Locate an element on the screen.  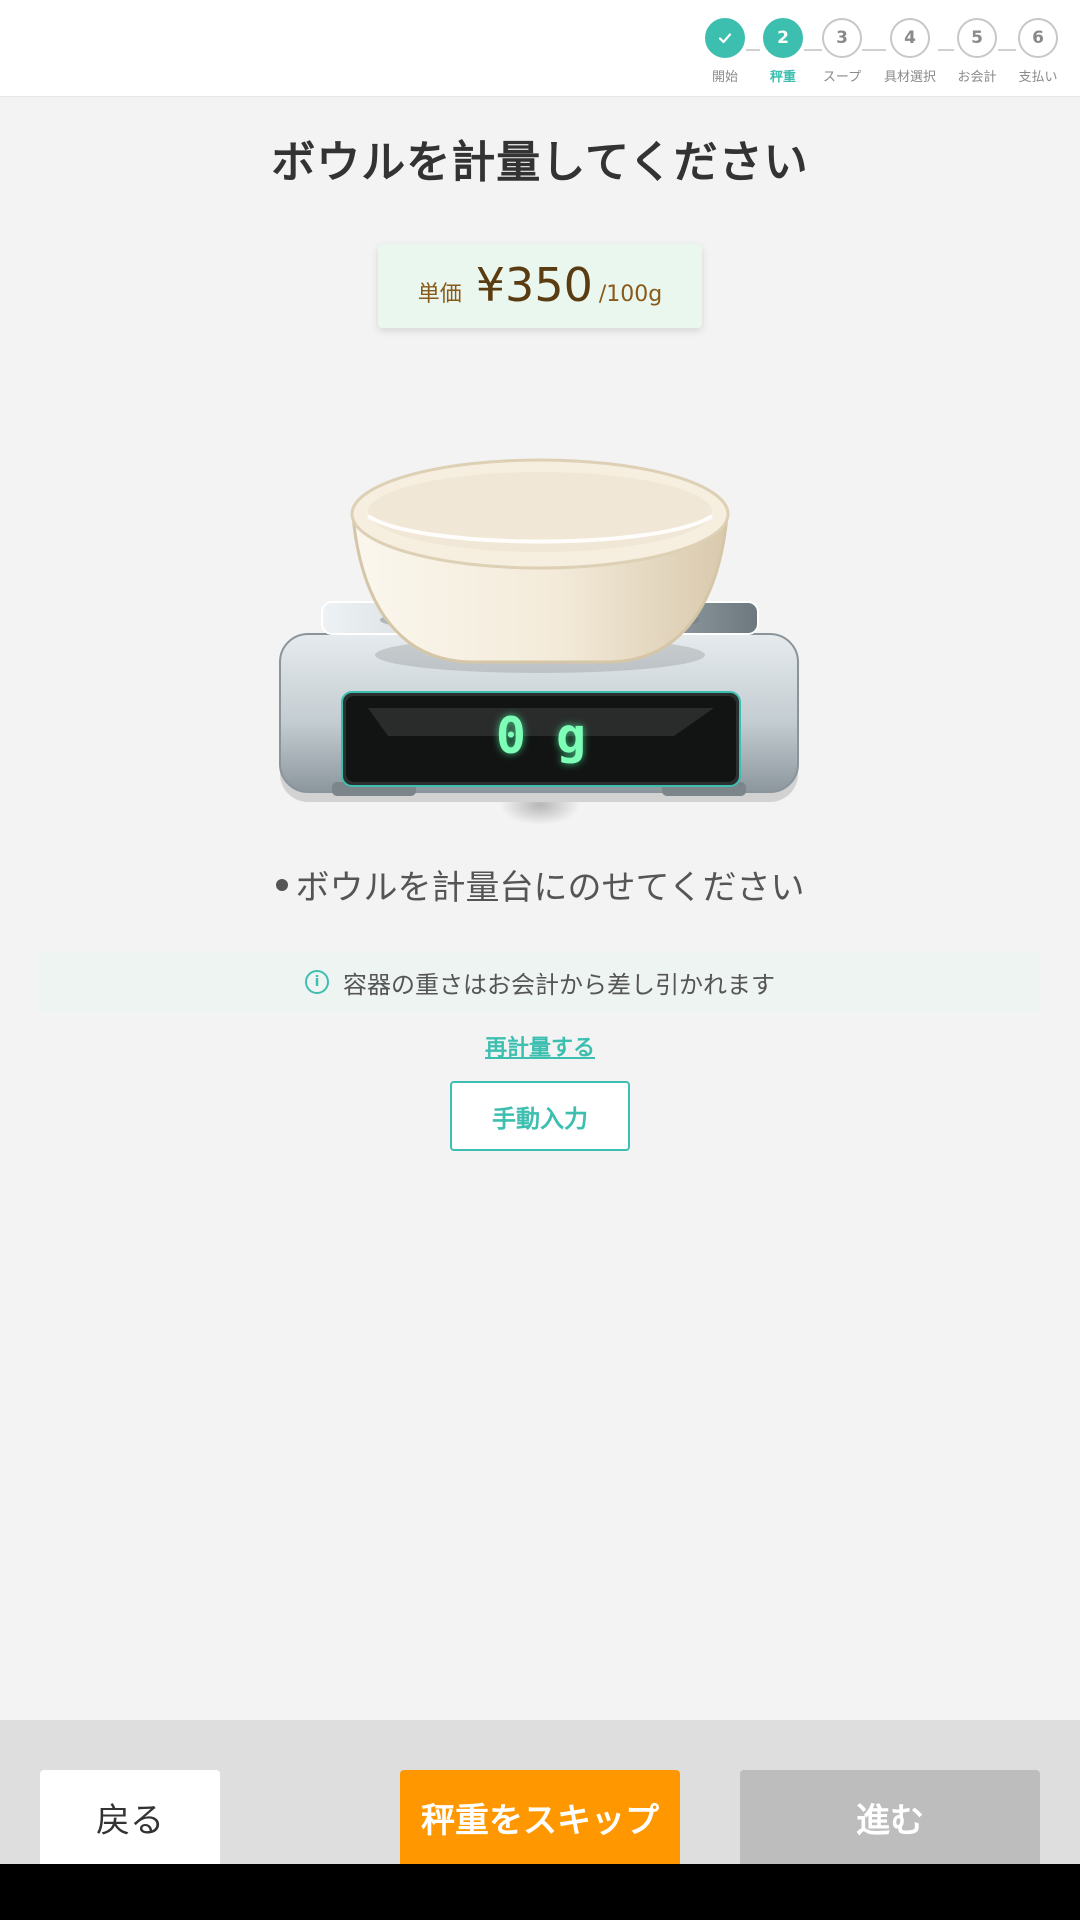
step-number: 5 is located at coordinates (977, 38).